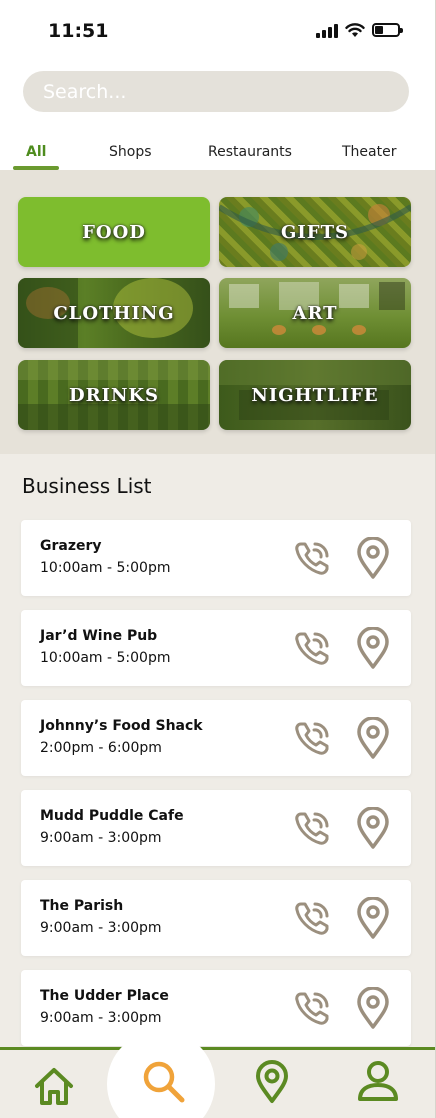 The width and height of the screenshot is (436, 1118). I want to click on search-input, so click(216, 91).